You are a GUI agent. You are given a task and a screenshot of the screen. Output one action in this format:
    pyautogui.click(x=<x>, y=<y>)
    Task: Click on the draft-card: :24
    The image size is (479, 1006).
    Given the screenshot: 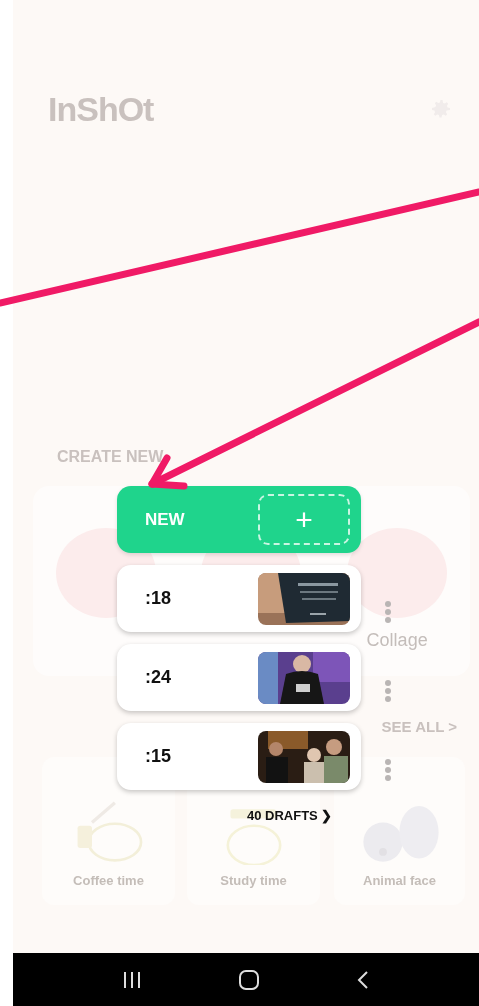 What is the action you would take?
    pyautogui.click(x=239, y=677)
    